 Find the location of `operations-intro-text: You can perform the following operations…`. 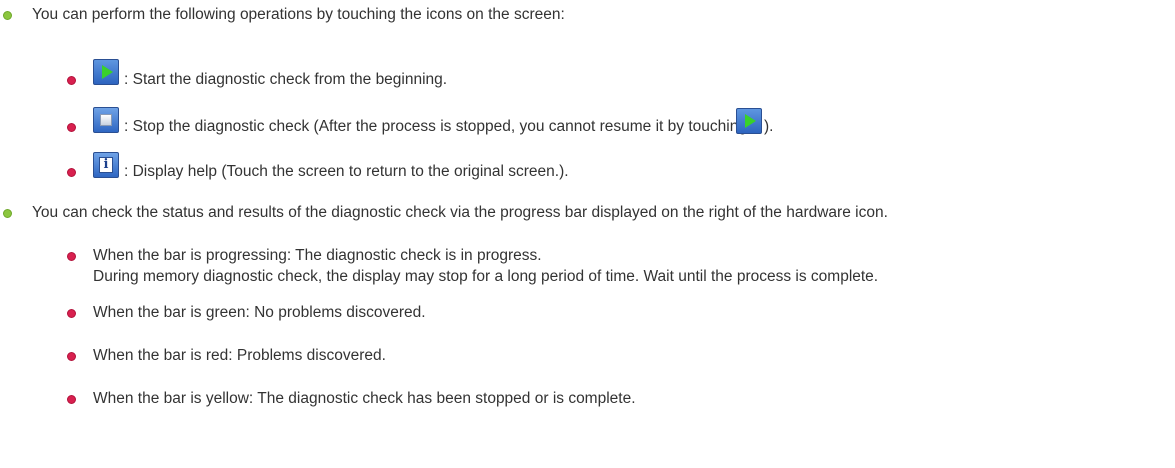

operations-intro-text: You can perform the following operations… is located at coordinates (298, 14).